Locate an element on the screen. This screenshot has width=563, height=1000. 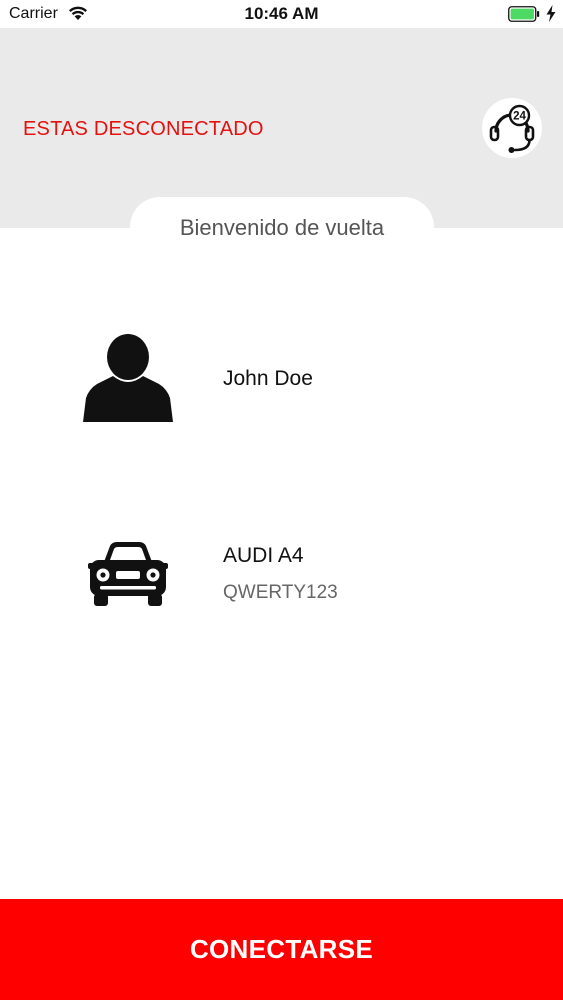
status-bar: Carrier 10:46 AM is located at coordinates (281, 14).